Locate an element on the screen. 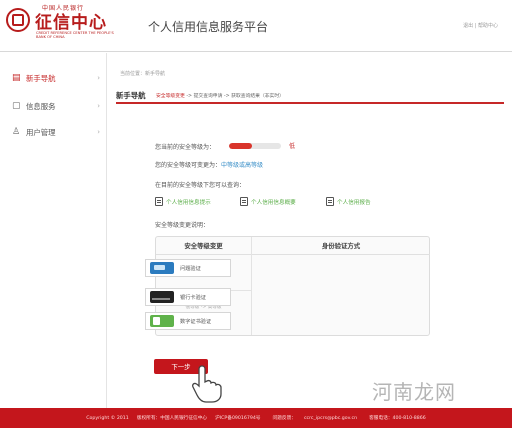  upgrade-line: 您的安全等级可变更为：中等级或高等级 is located at coordinates (209, 164).